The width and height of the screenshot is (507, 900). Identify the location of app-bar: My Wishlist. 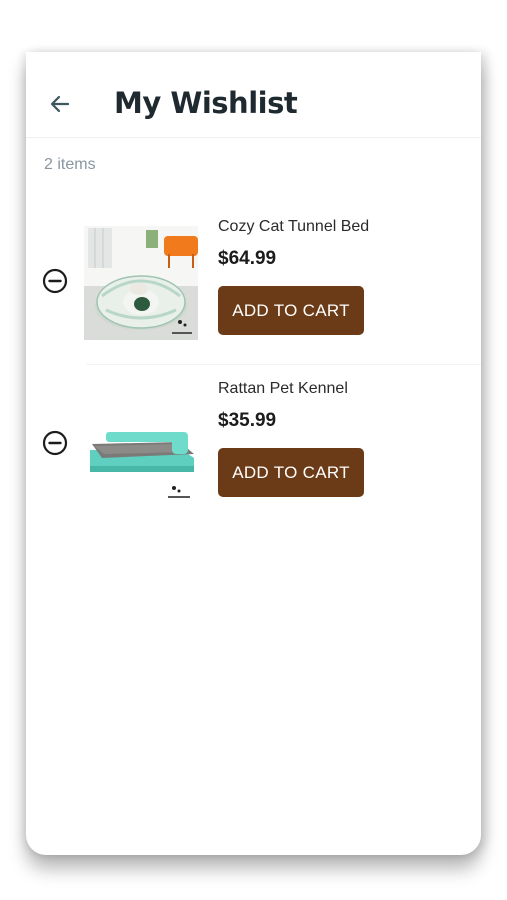
(253, 95).